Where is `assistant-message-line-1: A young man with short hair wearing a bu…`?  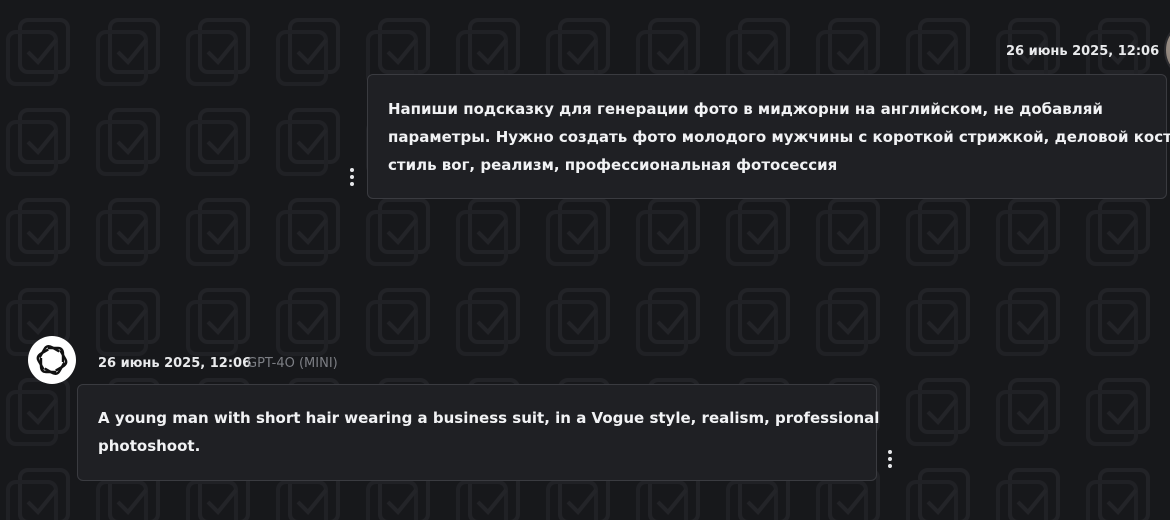 assistant-message-line-1: A young man with short hair wearing a bu… is located at coordinates (489, 418).